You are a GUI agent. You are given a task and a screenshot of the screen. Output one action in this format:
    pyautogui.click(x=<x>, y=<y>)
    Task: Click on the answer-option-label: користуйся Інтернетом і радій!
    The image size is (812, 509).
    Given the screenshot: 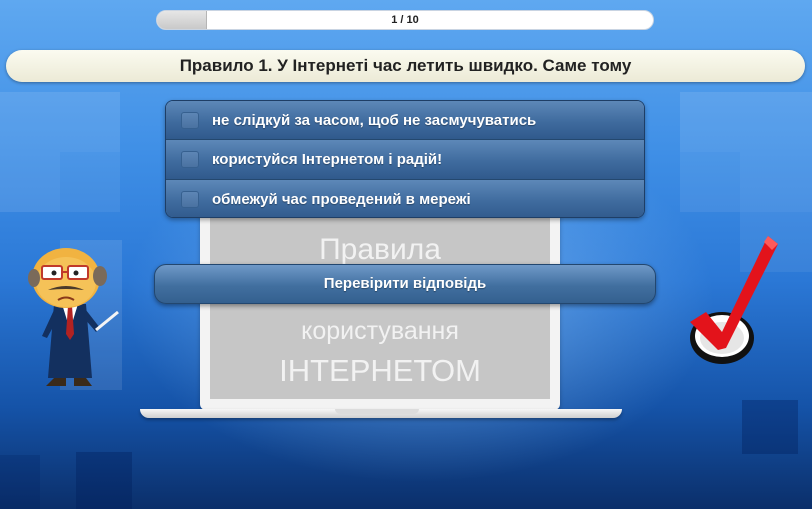 What is the action you would take?
    pyautogui.click(x=327, y=160)
    